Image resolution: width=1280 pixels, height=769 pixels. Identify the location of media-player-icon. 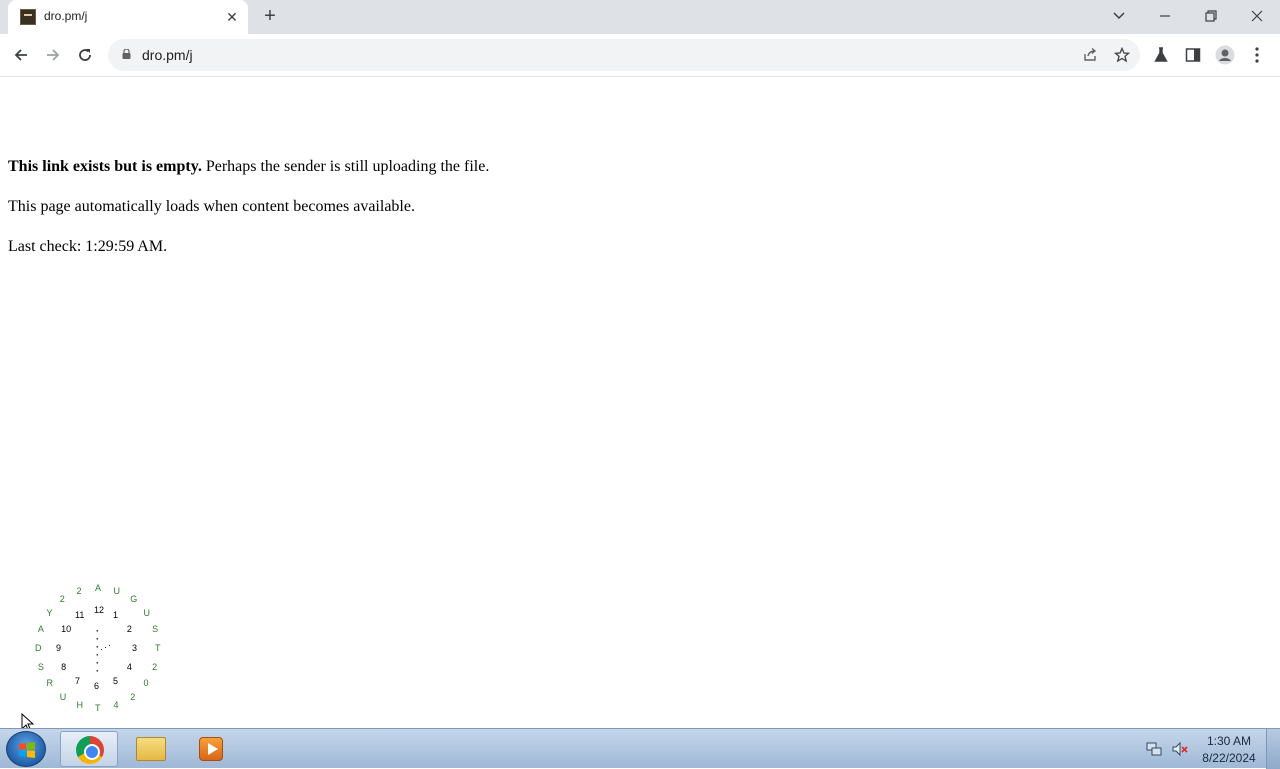
(211, 749).